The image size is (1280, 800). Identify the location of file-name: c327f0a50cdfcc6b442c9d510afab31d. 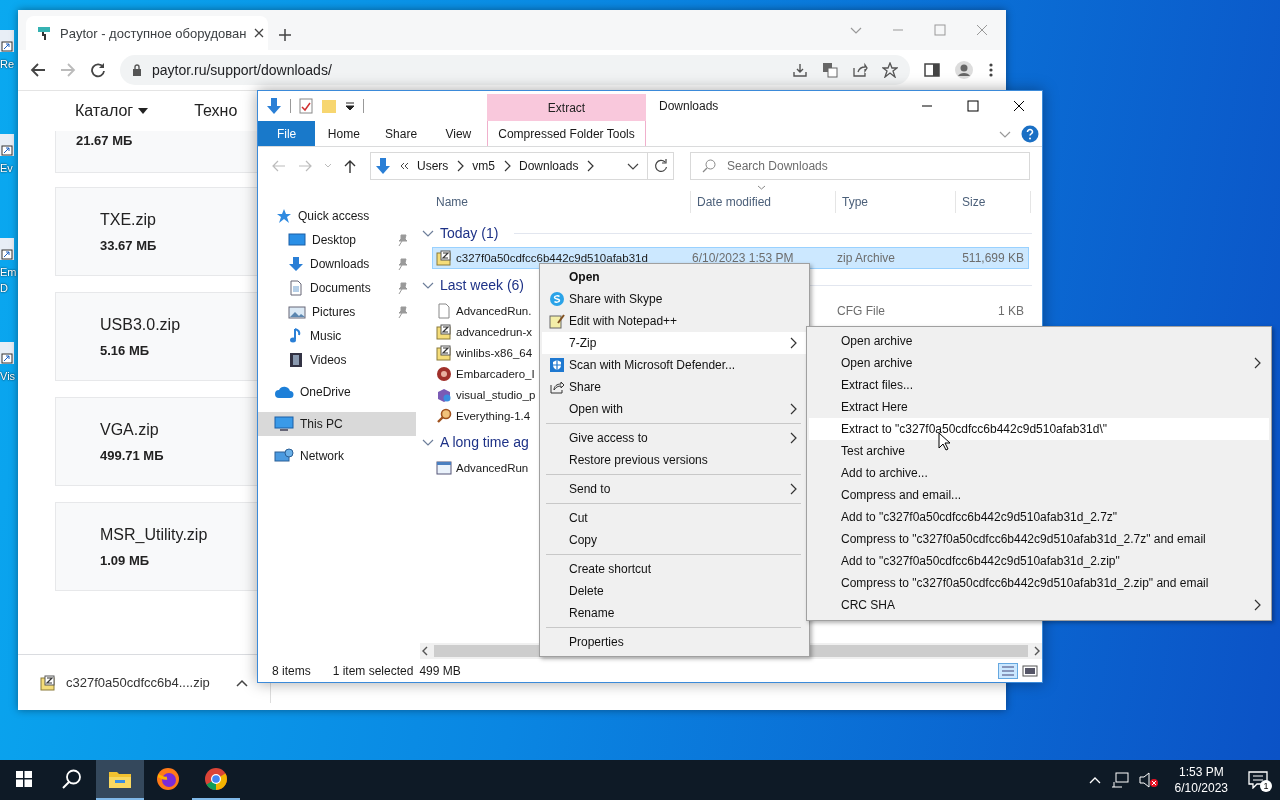
(552, 258).